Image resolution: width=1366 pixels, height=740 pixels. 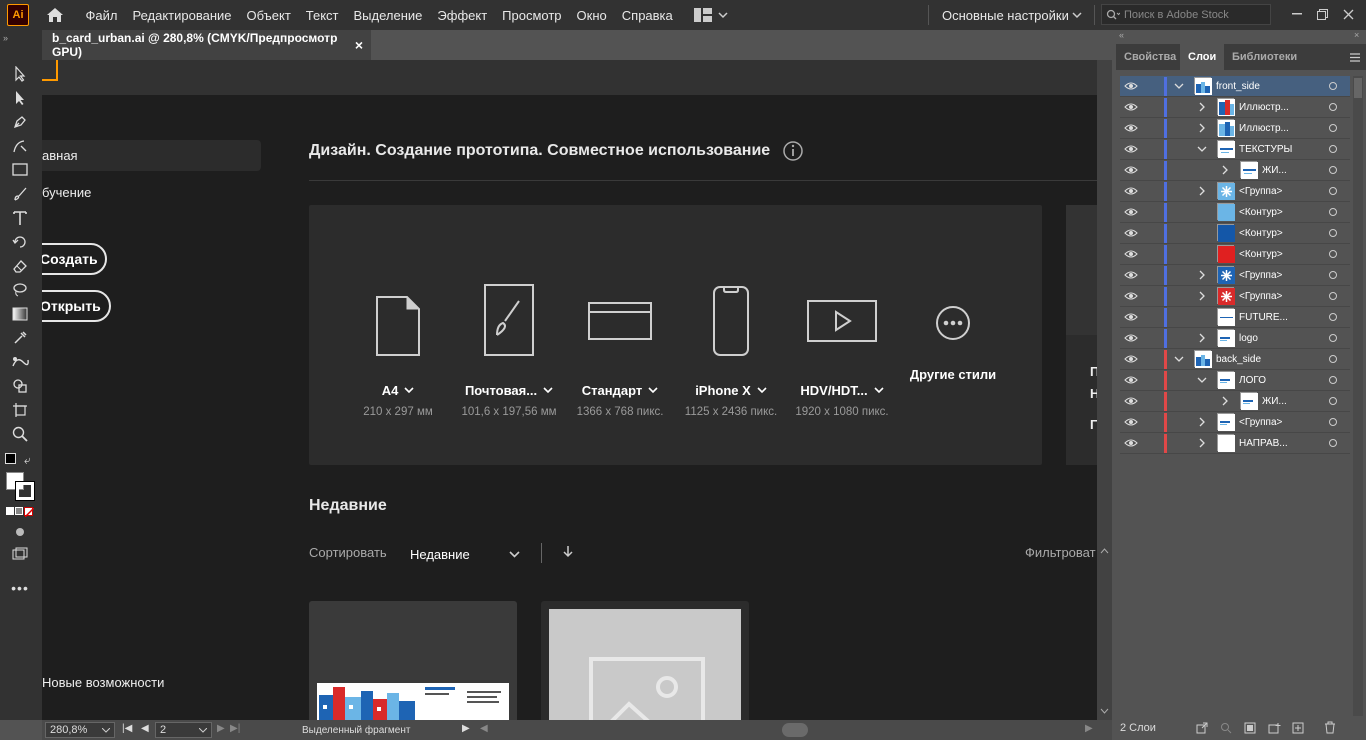 What do you see at coordinates (322, 15) in the screenshot?
I see `menu-item: Текст` at bounding box center [322, 15].